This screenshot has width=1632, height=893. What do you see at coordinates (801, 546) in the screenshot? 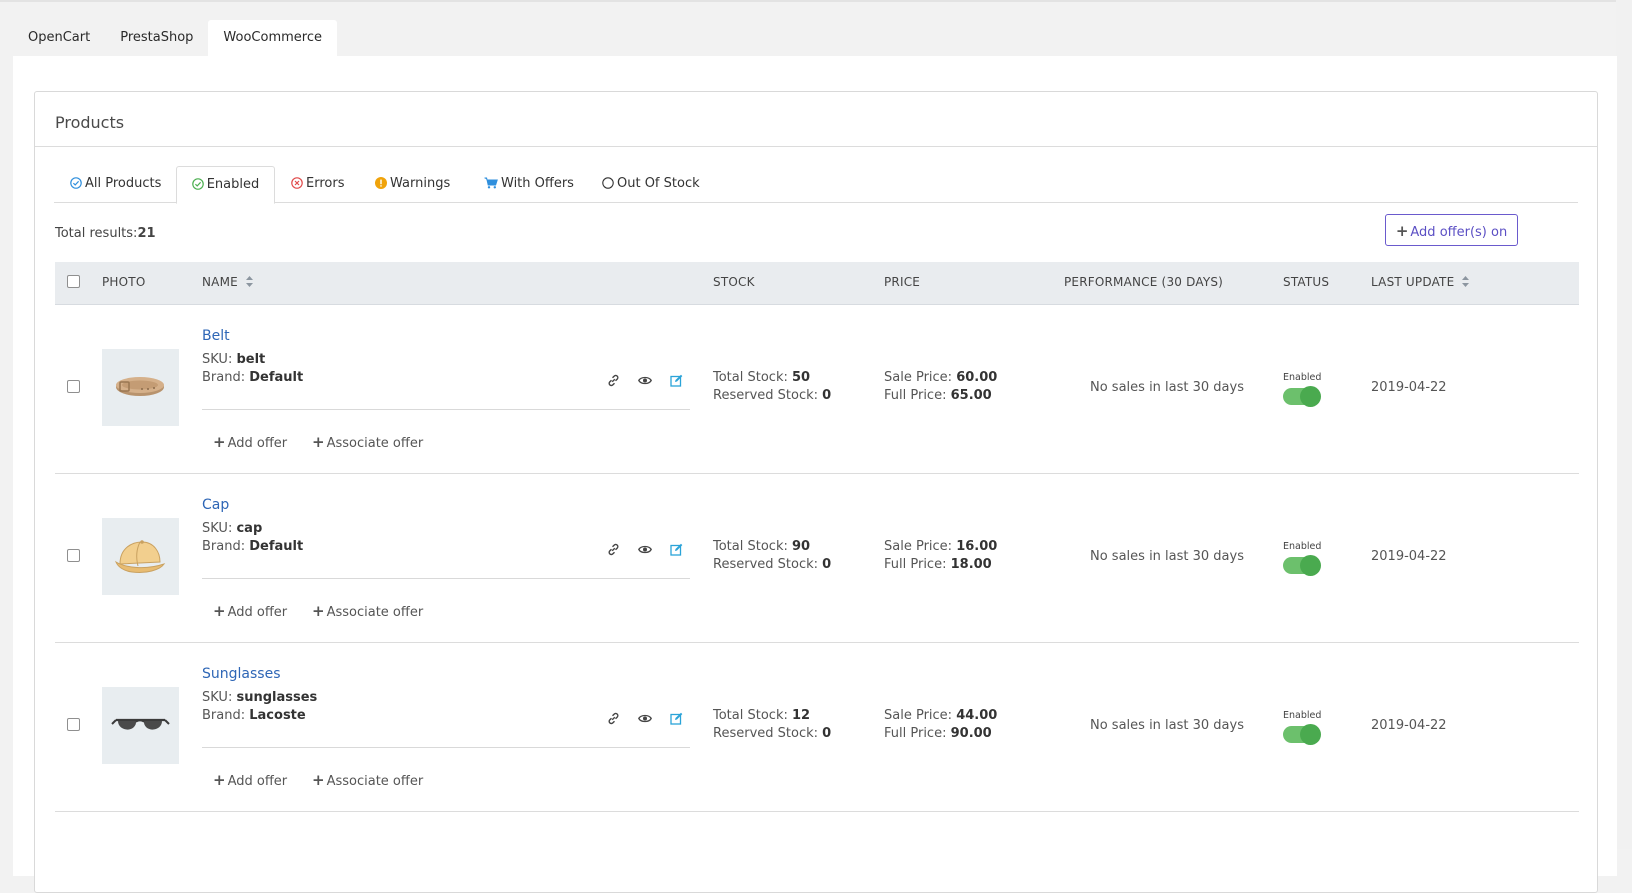
I see `total-stock-value: 90` at bounding box center [801, 546].